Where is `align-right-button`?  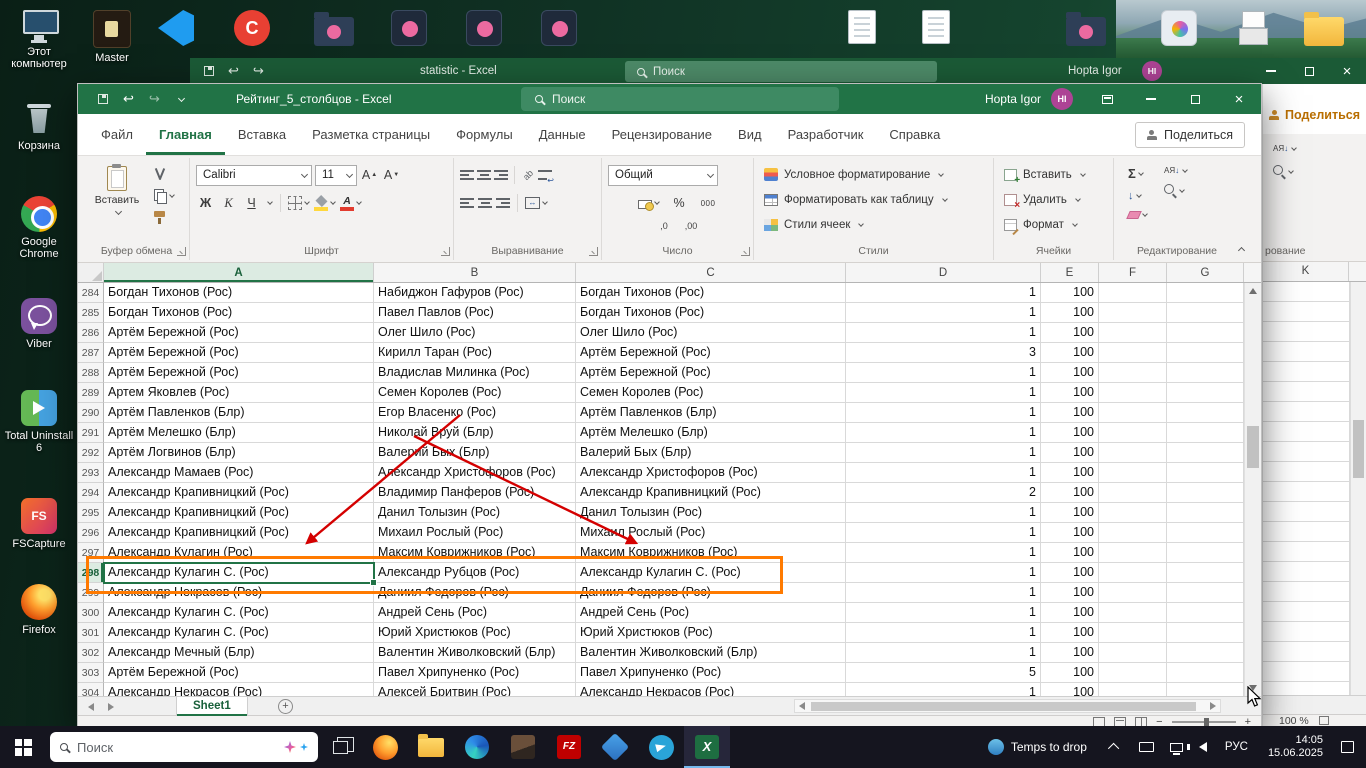
align-right-button is located at coordinates (503, 203).